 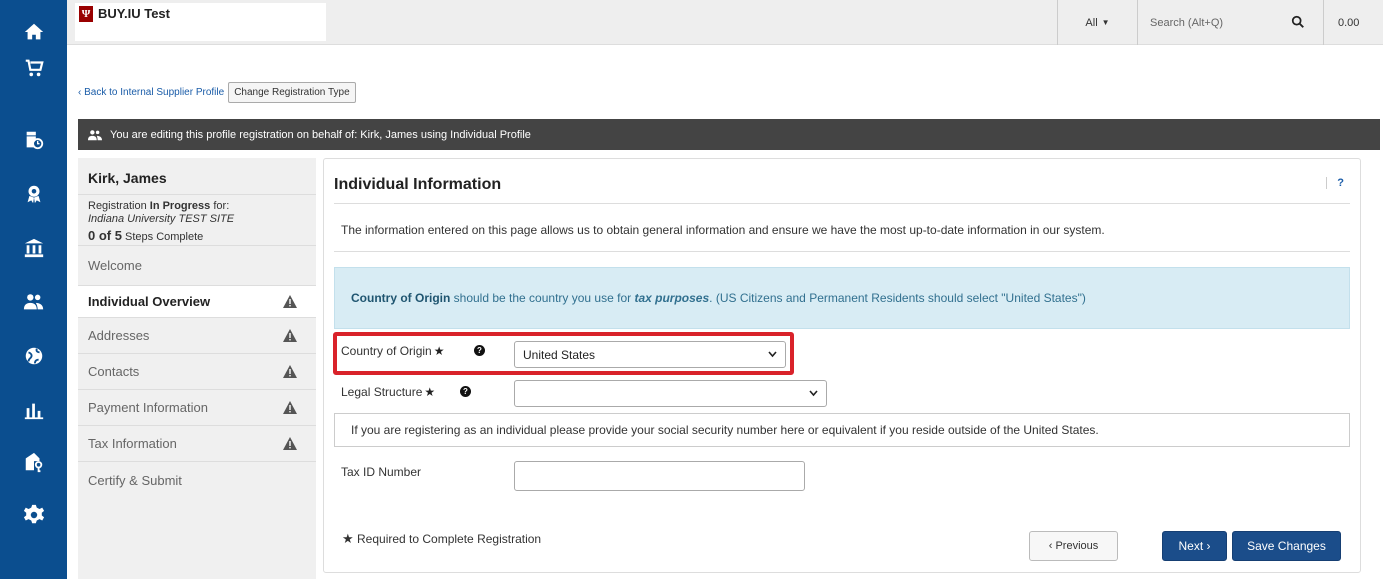 I want to click on info-bold: Country of Origin, so click(x=401, y=298).